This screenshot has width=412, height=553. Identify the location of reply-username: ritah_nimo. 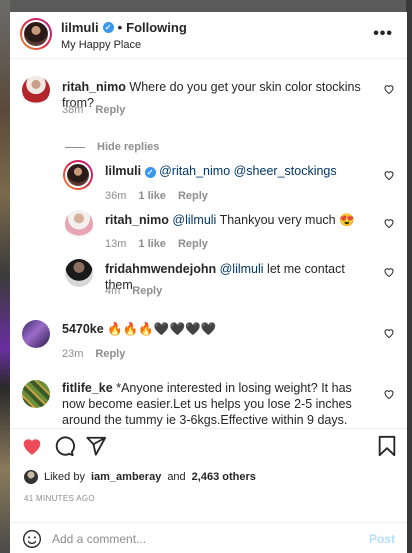
(137, 220).